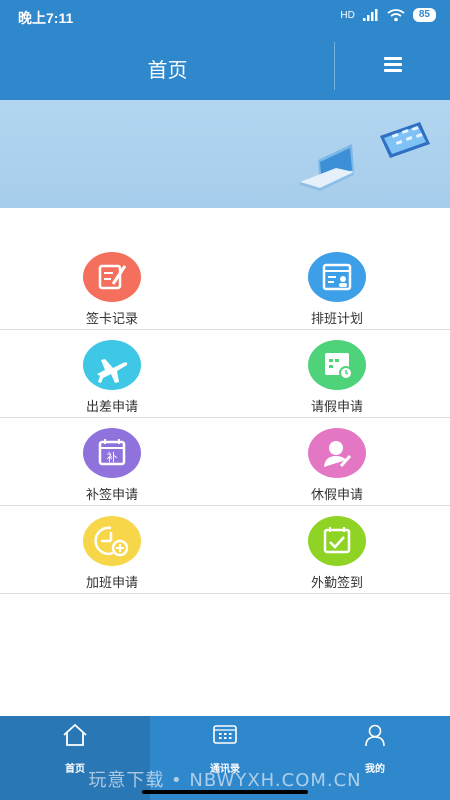 The width and height of the screenshot is (450, 800). What do you see at coordinates (337, 541) in the screenshot?
I see `calendar-check-icon` at bounding box center [337, 541].